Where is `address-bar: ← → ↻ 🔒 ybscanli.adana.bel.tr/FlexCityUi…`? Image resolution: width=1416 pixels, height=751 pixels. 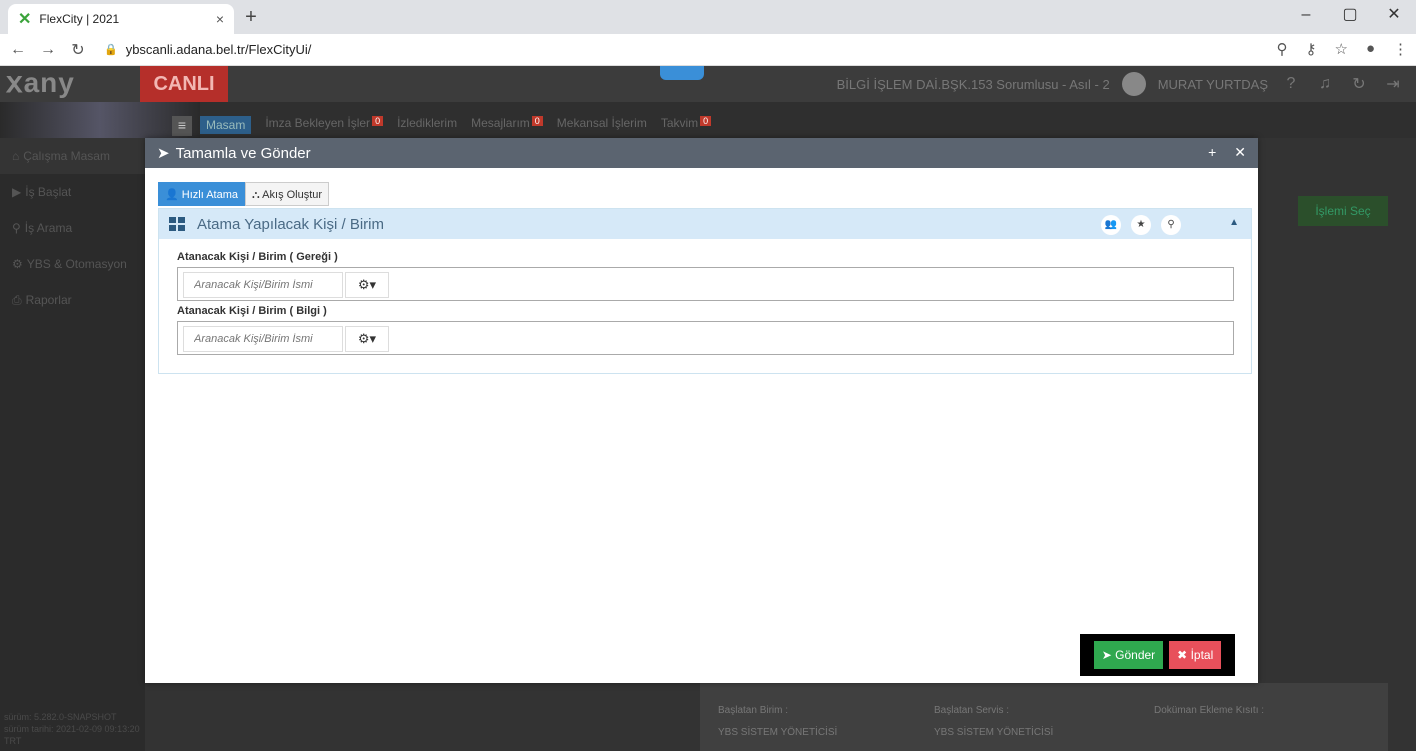
address-bar: ← → ↻ 🔒 ybscanli.adana.bel.tr/FlexCityUi… is located at coordinates (708, 50).